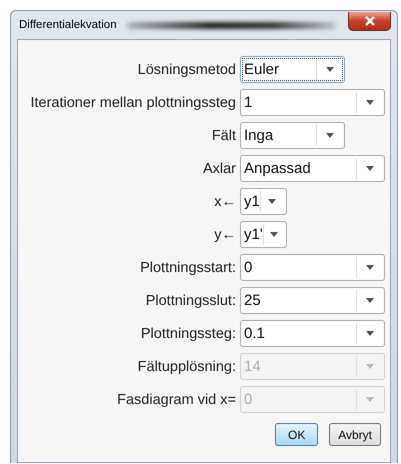 This screenshot has height=464, width=401. Describe the element at coordinates (186, 70) in the screenshot. I see `field-label: Lösningsmetod` at that location.